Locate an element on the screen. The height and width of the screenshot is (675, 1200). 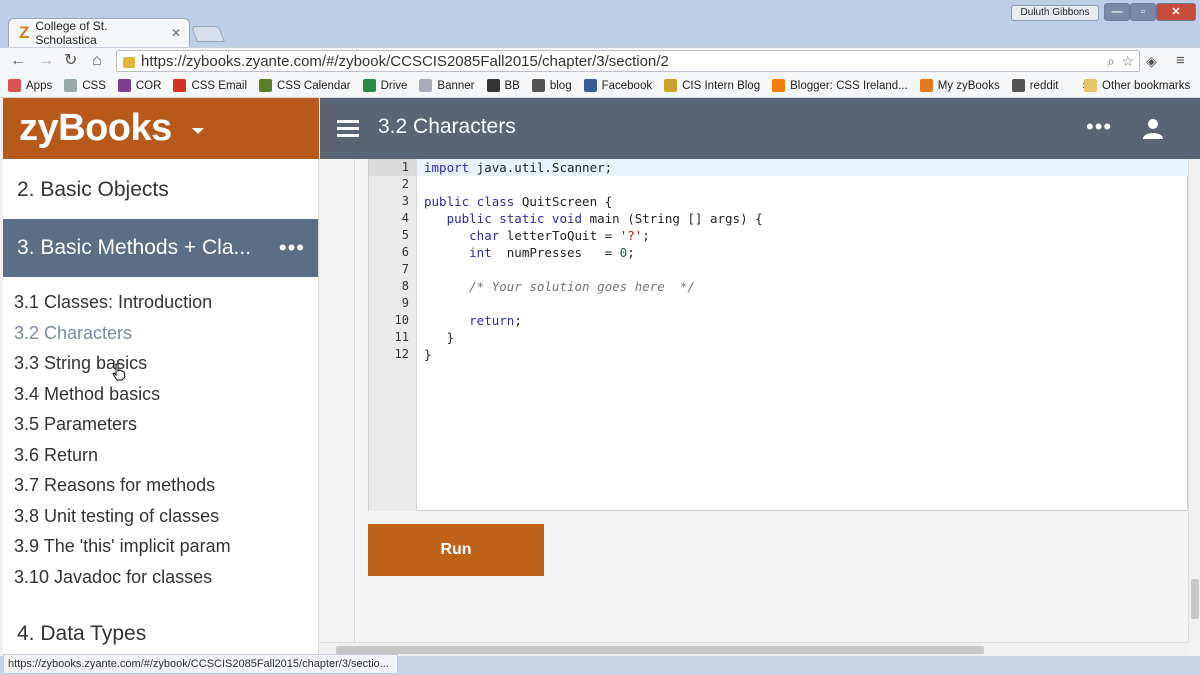
bookmark-item: My zyBooks is located at coordinates (959, 85).